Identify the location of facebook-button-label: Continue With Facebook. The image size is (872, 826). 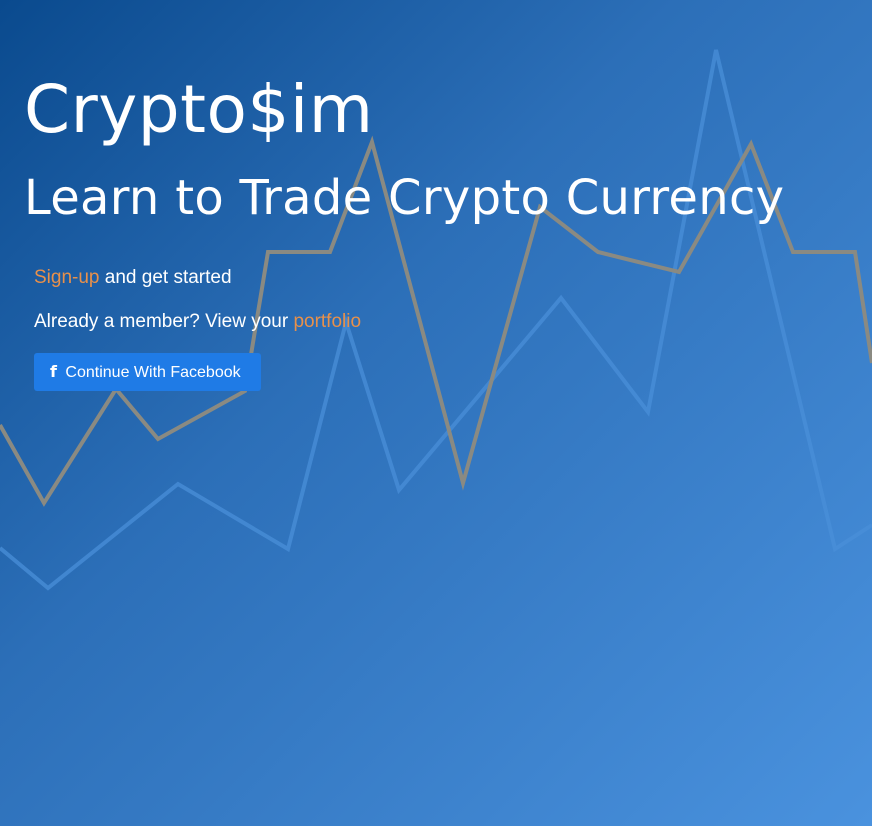
(153, 372).